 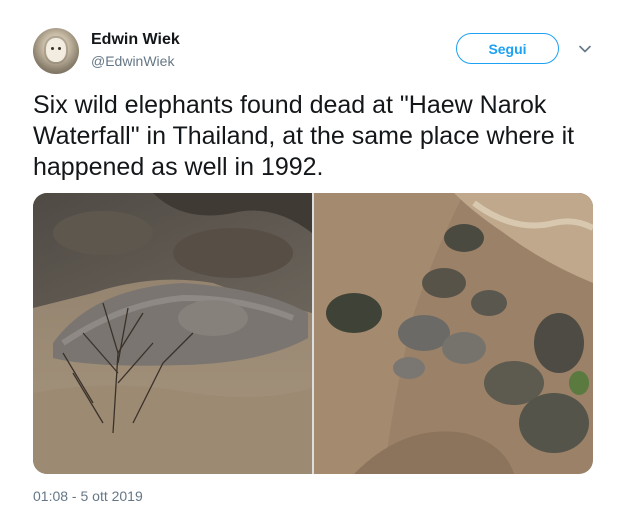 I want to click on follow-button-label: Segui, so click(x=507, y=48).